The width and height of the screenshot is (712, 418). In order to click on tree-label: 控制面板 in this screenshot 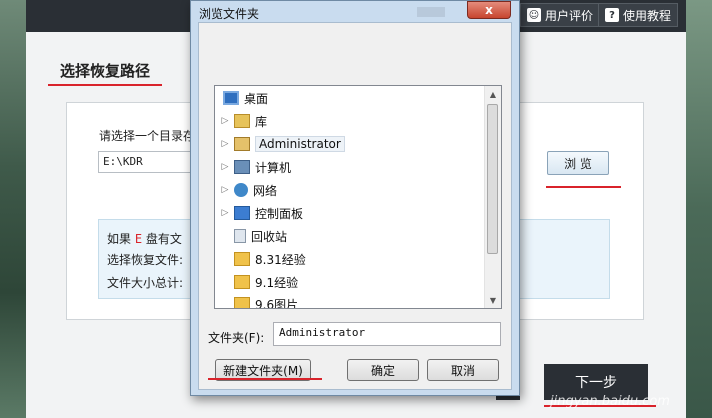, I will do `click(279, 213)`.